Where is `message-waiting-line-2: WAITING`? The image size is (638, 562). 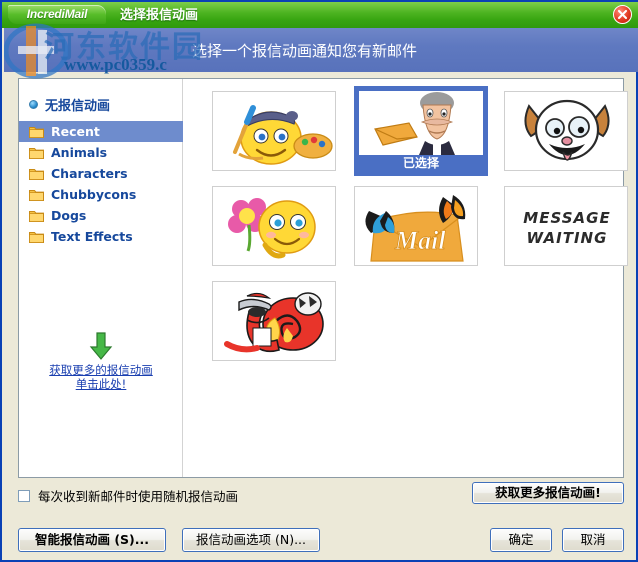
message-waiting-line-2: WAITING is located at coordinates (567, 238).